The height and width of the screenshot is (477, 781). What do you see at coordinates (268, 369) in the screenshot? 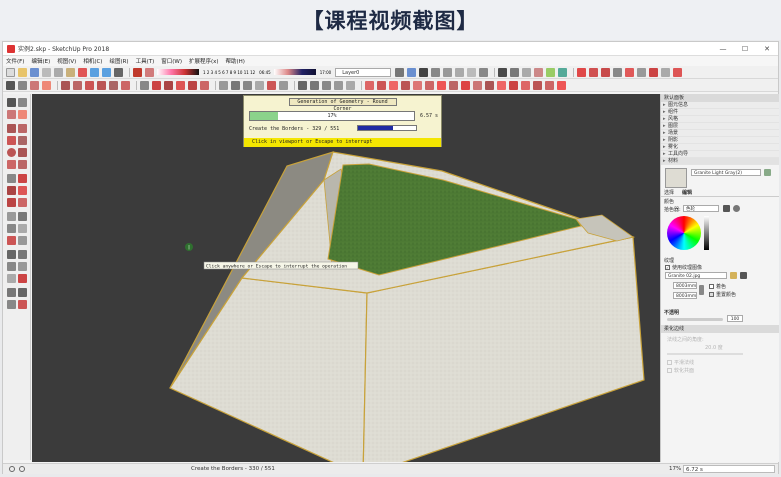
I see `front-left-face` at bounding box center [268, 369].